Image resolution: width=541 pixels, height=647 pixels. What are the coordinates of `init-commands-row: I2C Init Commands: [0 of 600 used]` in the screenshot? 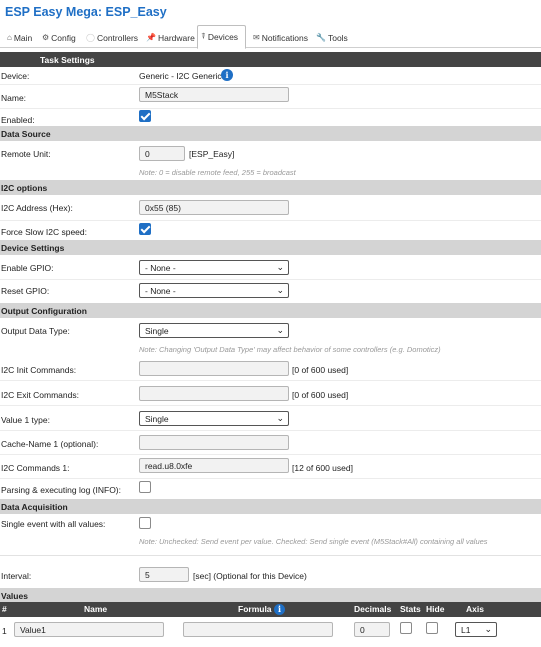 It's located at (270, 369).